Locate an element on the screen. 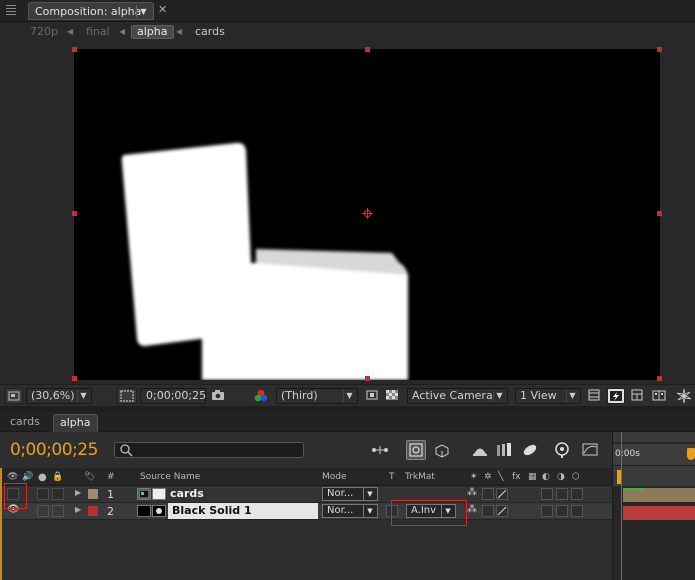 The width and height of the screenshot is (695, 580). lock-header-icon: 🔒 is located at coordinates (57, 477).